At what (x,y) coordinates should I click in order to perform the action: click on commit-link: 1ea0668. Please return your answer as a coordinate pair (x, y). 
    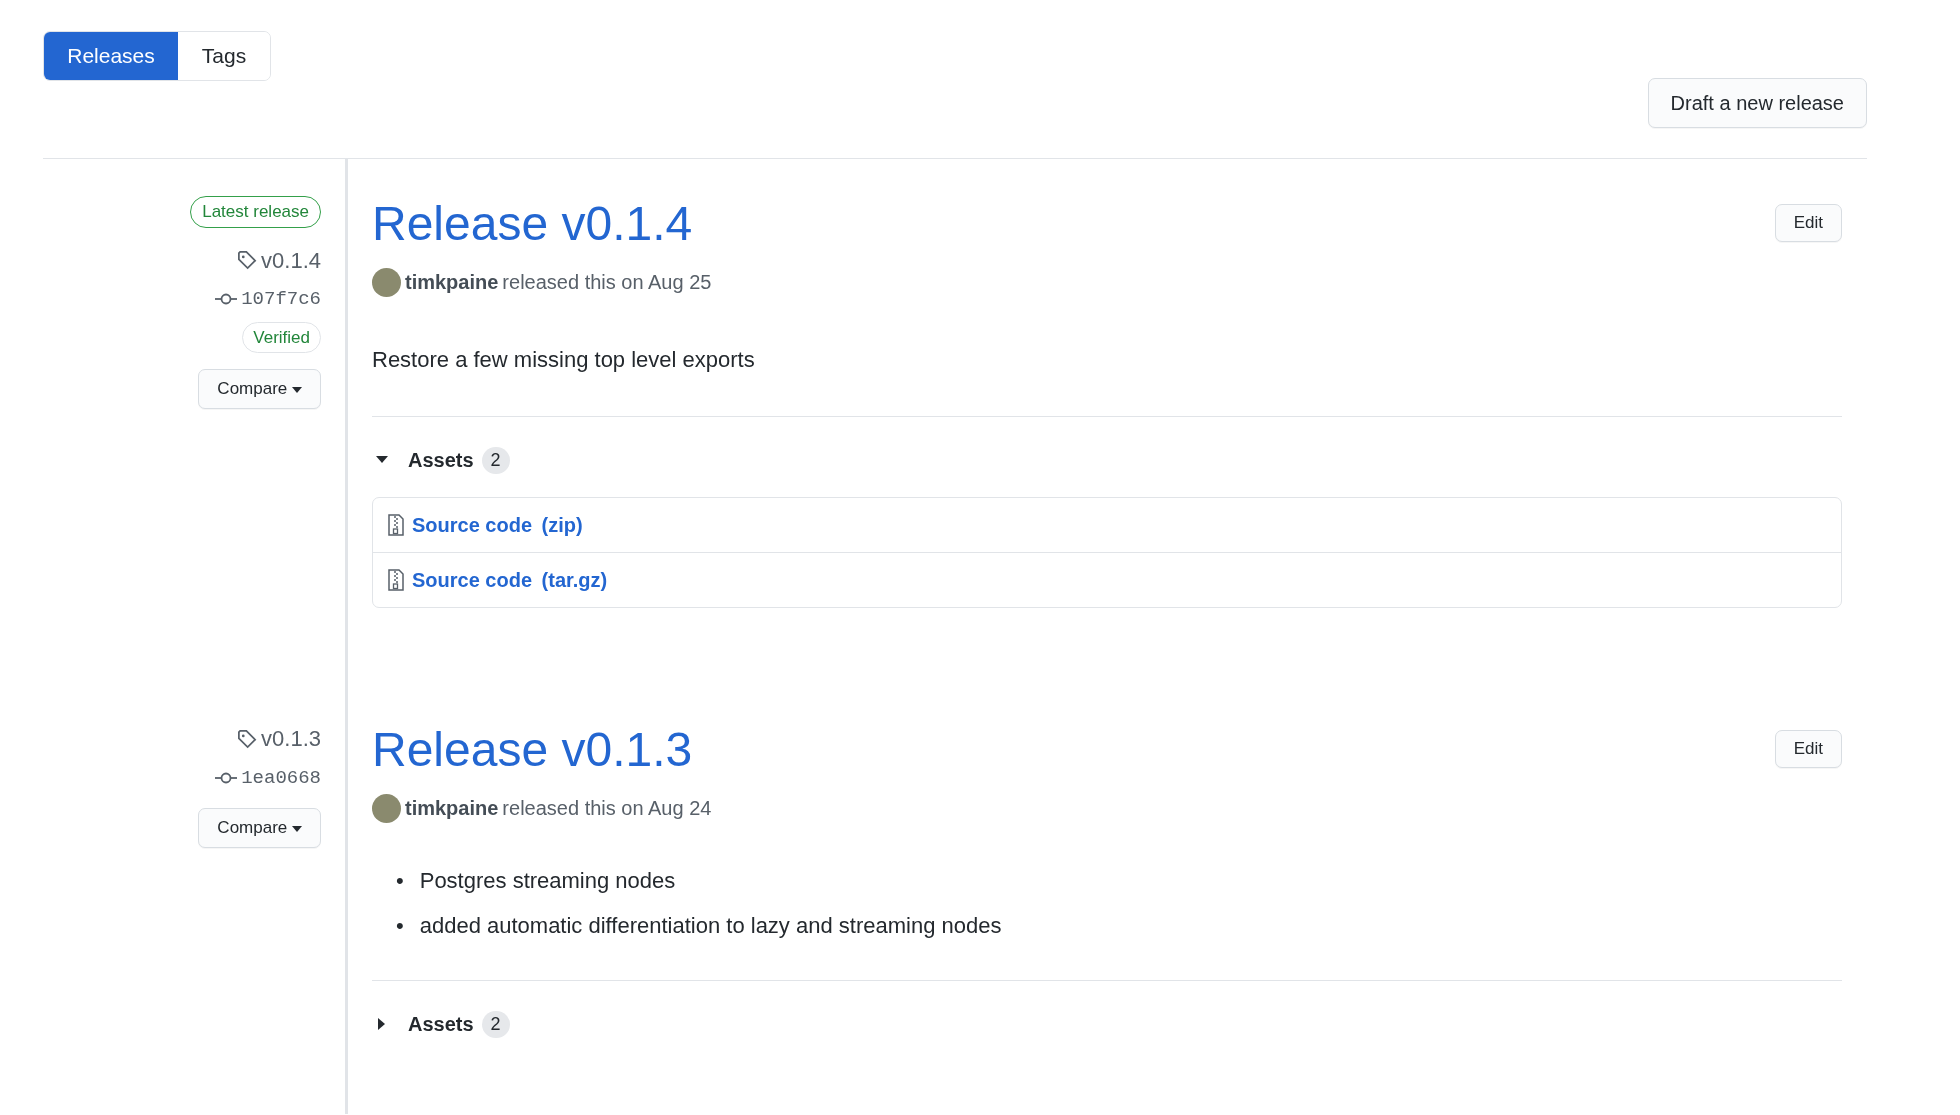
    Looking at the image, I should click on (281, 777).